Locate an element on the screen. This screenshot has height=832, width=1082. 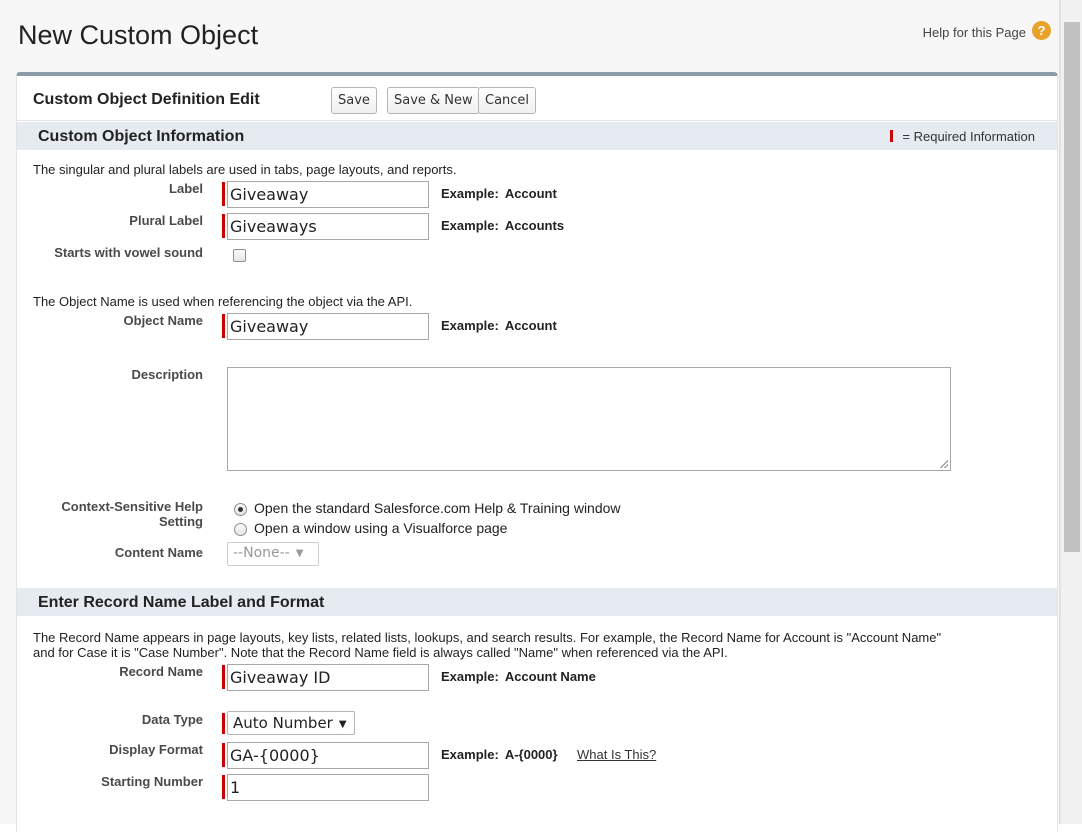
save-button: Save is located at coordinates (354, 100).